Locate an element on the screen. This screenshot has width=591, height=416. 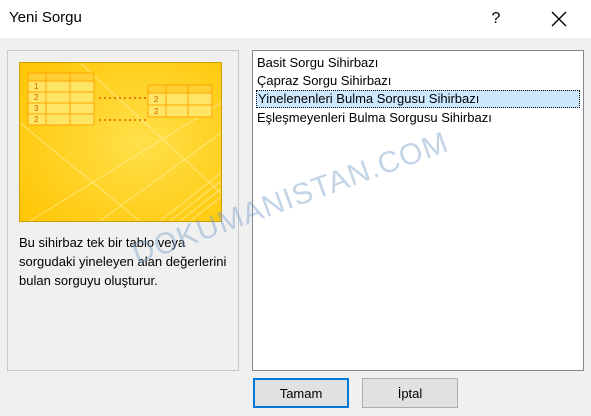
ok-button: Tamam is located at coordinates (301, 393).